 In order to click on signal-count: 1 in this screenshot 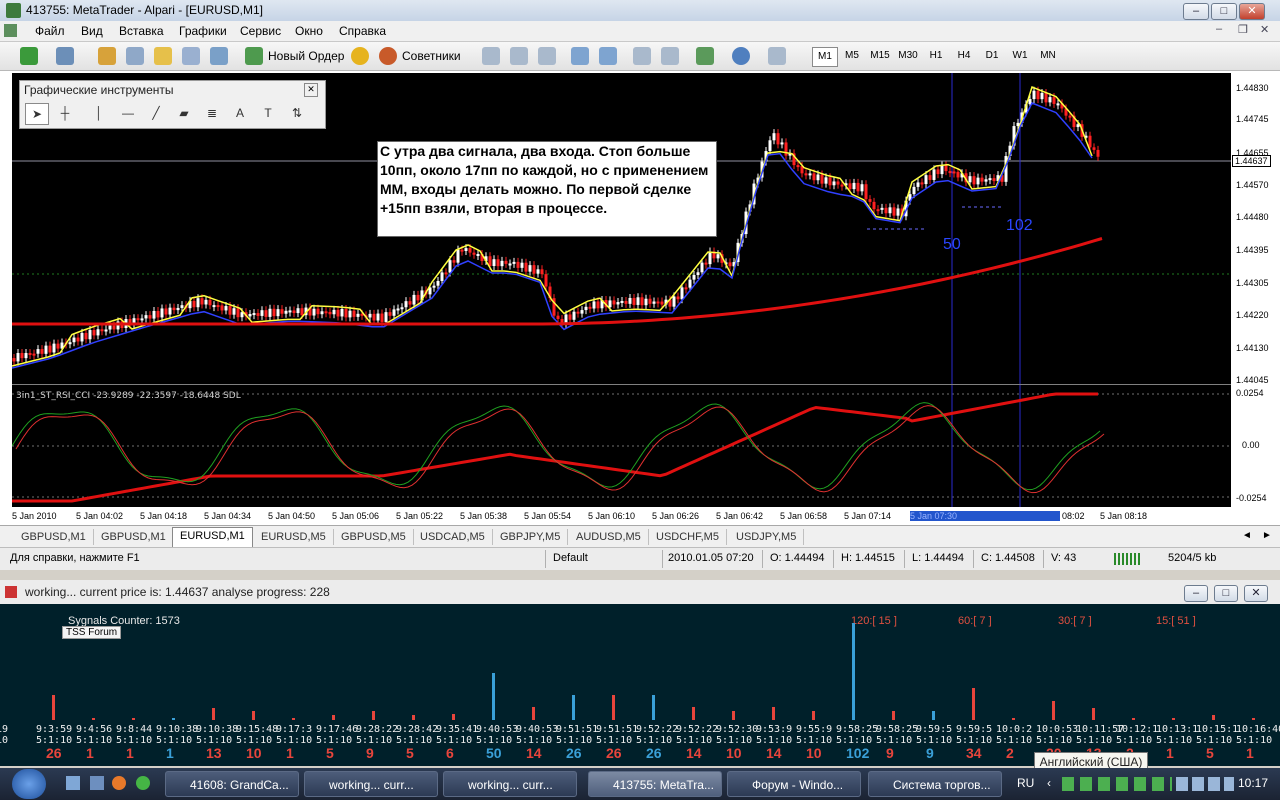, I will do `click(130, 753)`.